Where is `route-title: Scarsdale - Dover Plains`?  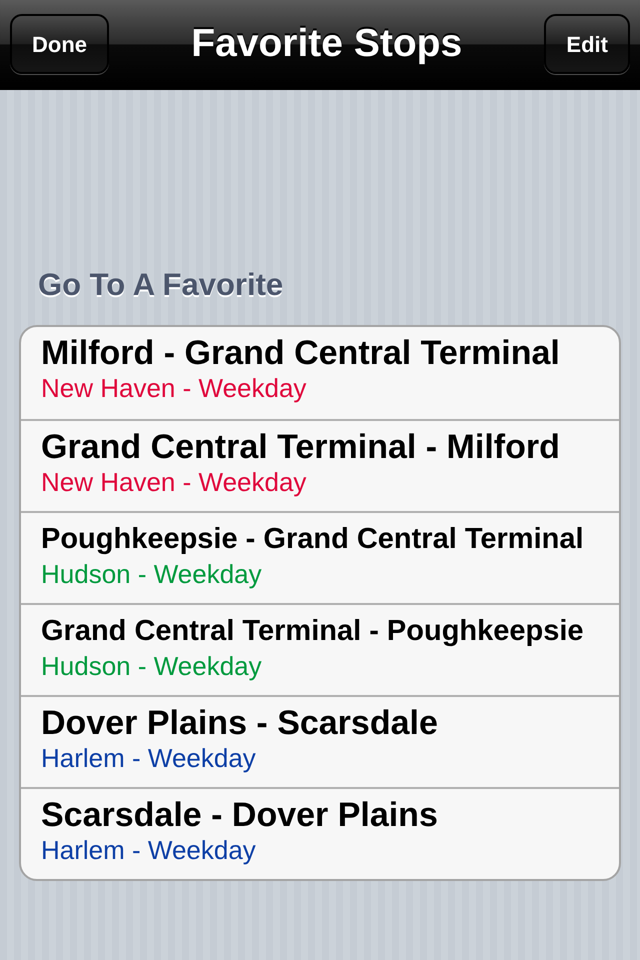
route-title: Scarsdale - Dover Plains is located at coordinates (239, 815).